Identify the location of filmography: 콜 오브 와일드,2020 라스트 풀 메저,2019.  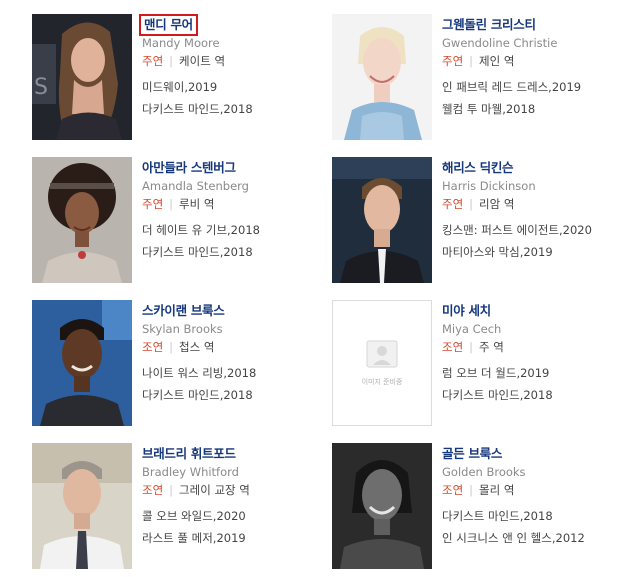
(232, 527).